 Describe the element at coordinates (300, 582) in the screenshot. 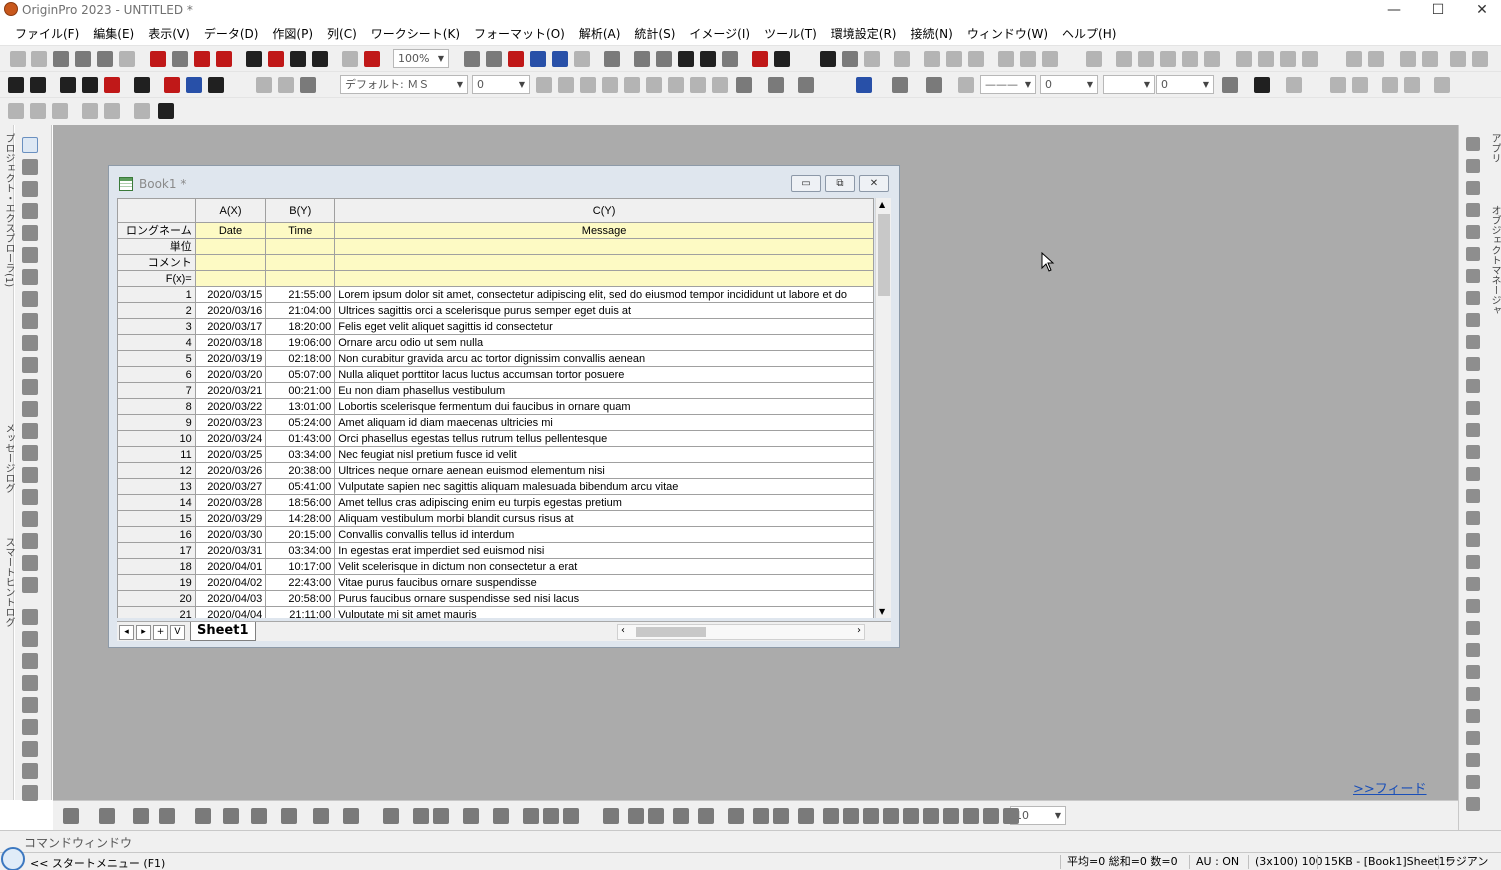

I see `time-cell: 22:43:00` at that location.